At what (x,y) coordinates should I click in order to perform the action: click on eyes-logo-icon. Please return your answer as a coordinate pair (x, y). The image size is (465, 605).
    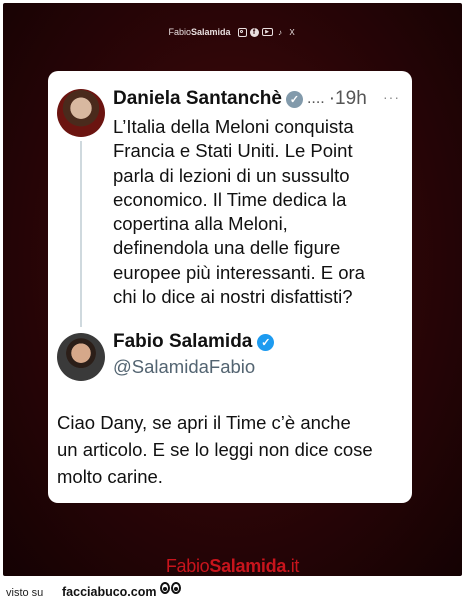
    Looking at the image, I should click on (170, 588).